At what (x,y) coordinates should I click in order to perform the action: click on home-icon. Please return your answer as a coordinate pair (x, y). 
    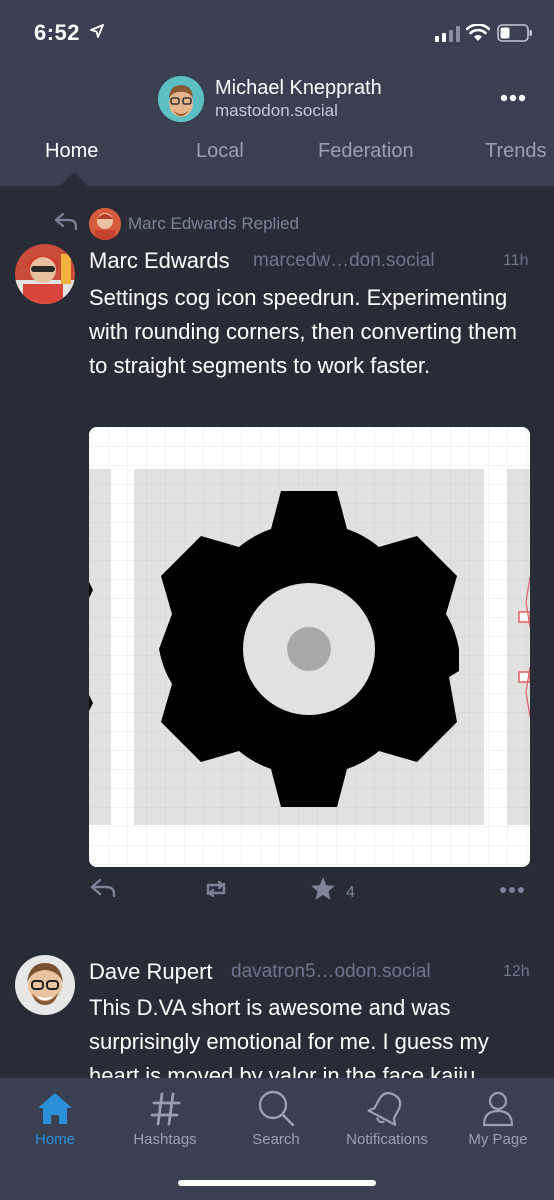
    Looking at the image, I should click on (55, 1108).